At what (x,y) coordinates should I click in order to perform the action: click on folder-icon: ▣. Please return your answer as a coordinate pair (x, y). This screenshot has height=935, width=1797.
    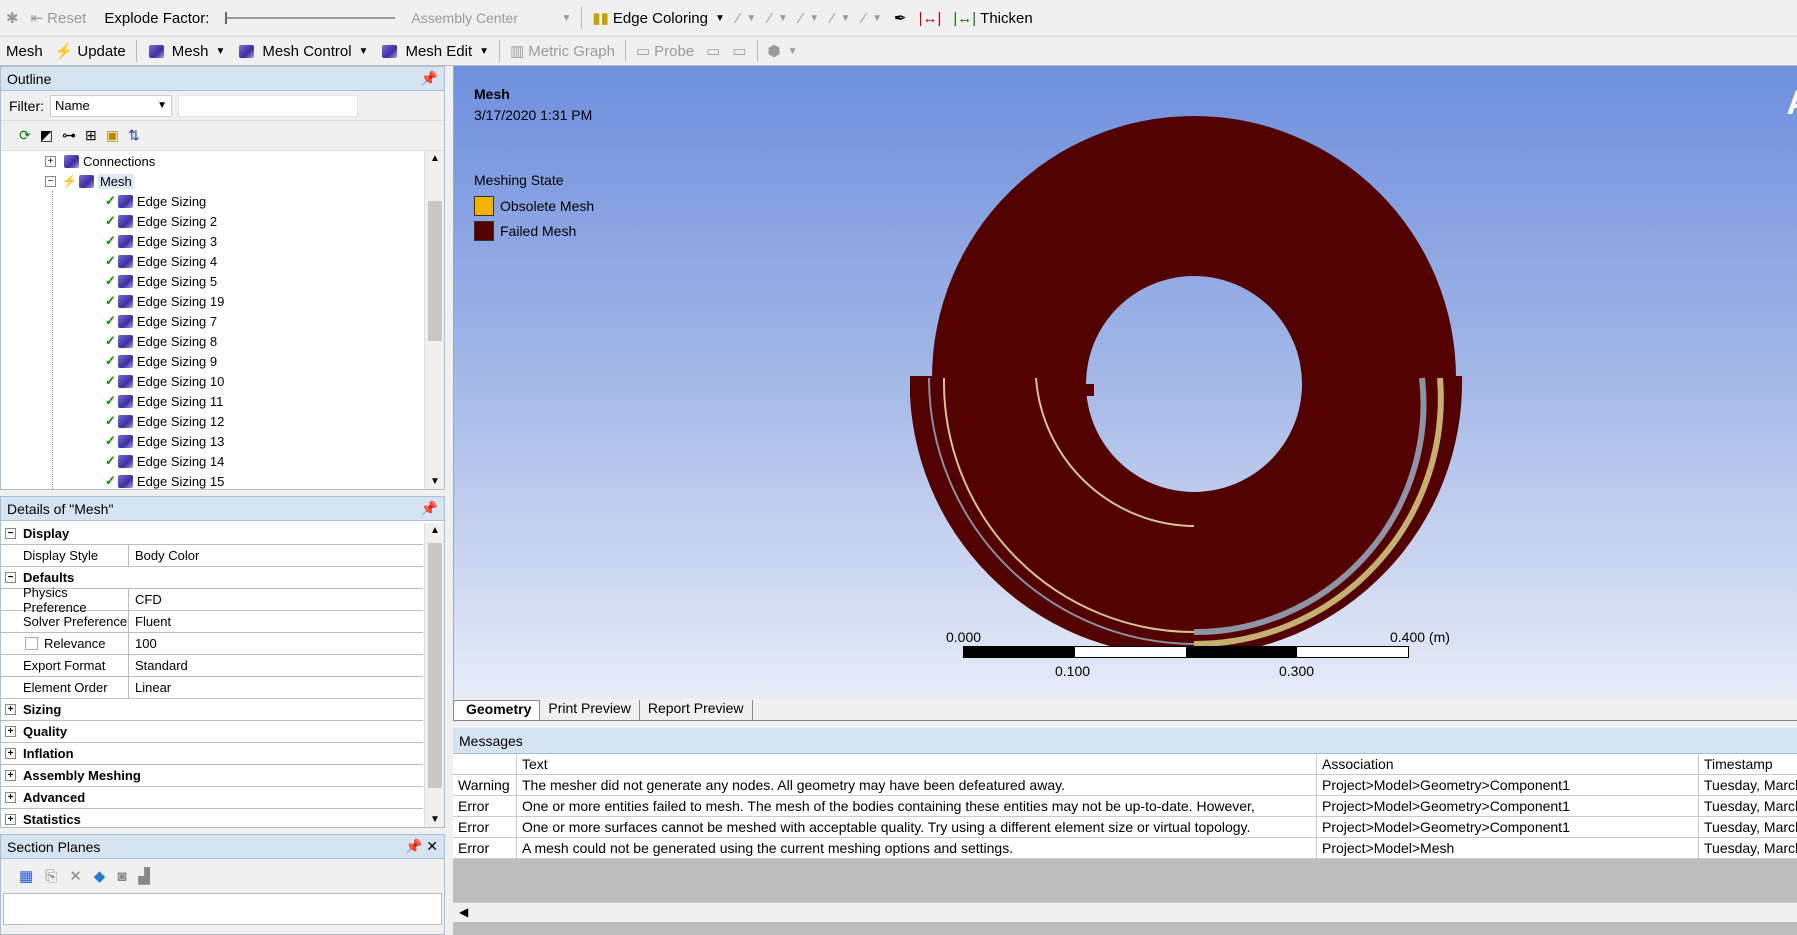
    Looking at the image, I should click on (112, 135).